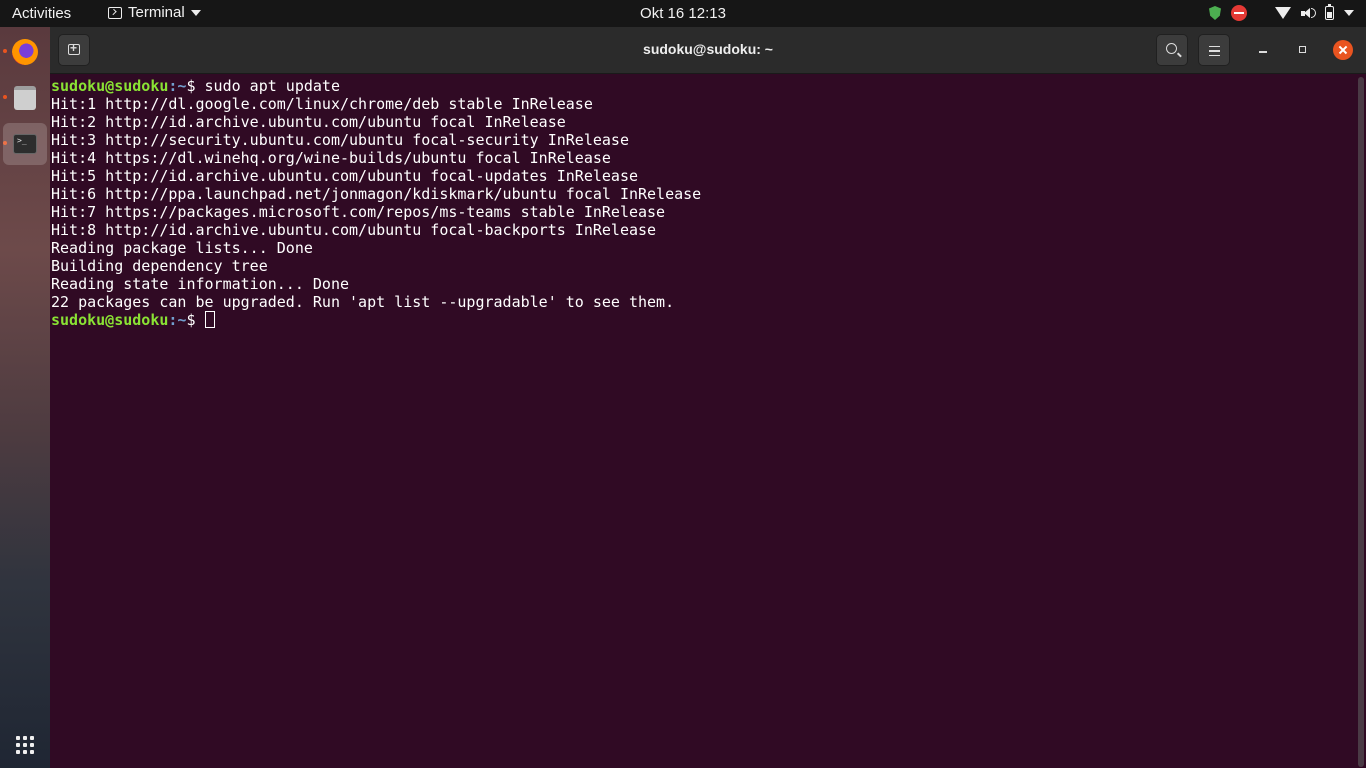 This screenshot has height=768, width=1366. Describe the element at coordinates (1172, 50) in the screenshot. I see `search-button` at that location.